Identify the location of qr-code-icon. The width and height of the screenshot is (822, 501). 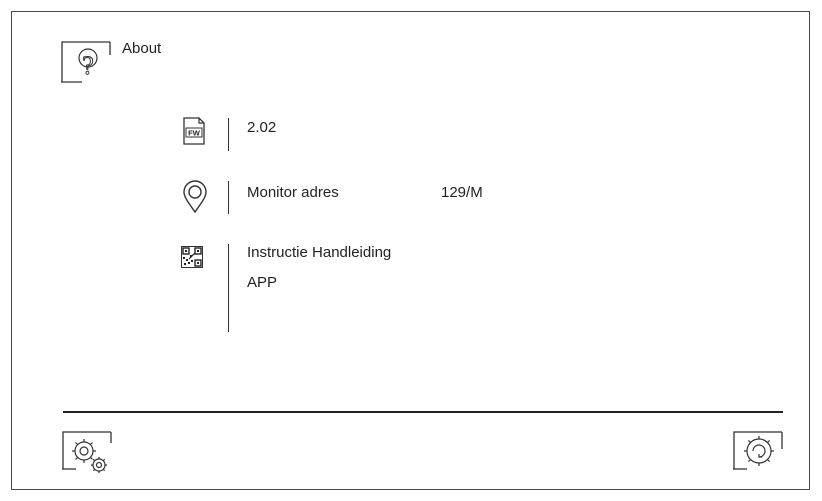
(192, 259).